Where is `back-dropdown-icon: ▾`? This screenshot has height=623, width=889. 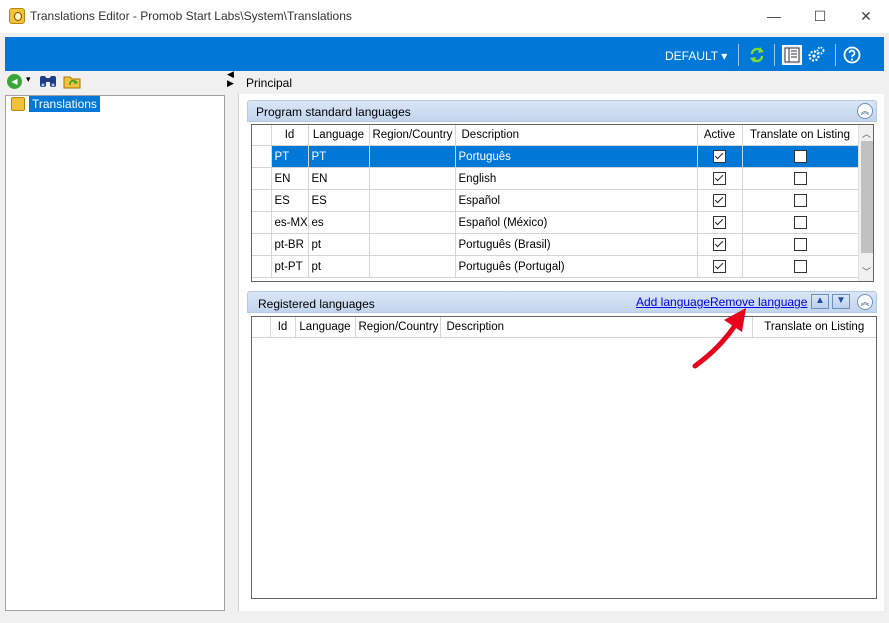
back-dropdown-icon: ▾ is located at coordinates (28, 79).